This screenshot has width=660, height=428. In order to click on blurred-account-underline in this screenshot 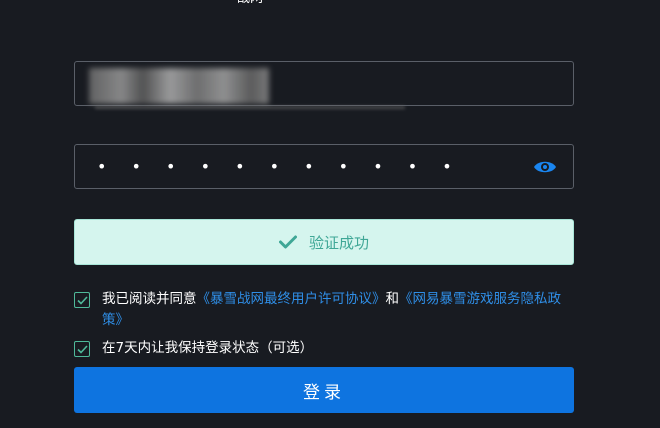, I will do `click(250, 107)`.